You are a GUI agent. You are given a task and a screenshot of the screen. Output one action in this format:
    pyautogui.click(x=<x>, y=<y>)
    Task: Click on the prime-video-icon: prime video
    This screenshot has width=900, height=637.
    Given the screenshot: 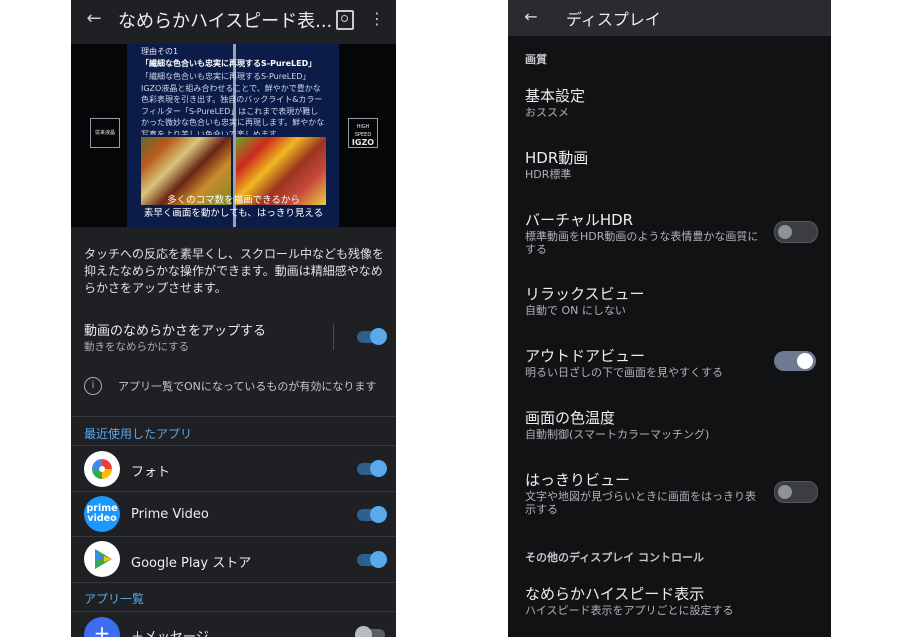 What is the action you would take?
    pyautogui.click(x=102, y=514)
    